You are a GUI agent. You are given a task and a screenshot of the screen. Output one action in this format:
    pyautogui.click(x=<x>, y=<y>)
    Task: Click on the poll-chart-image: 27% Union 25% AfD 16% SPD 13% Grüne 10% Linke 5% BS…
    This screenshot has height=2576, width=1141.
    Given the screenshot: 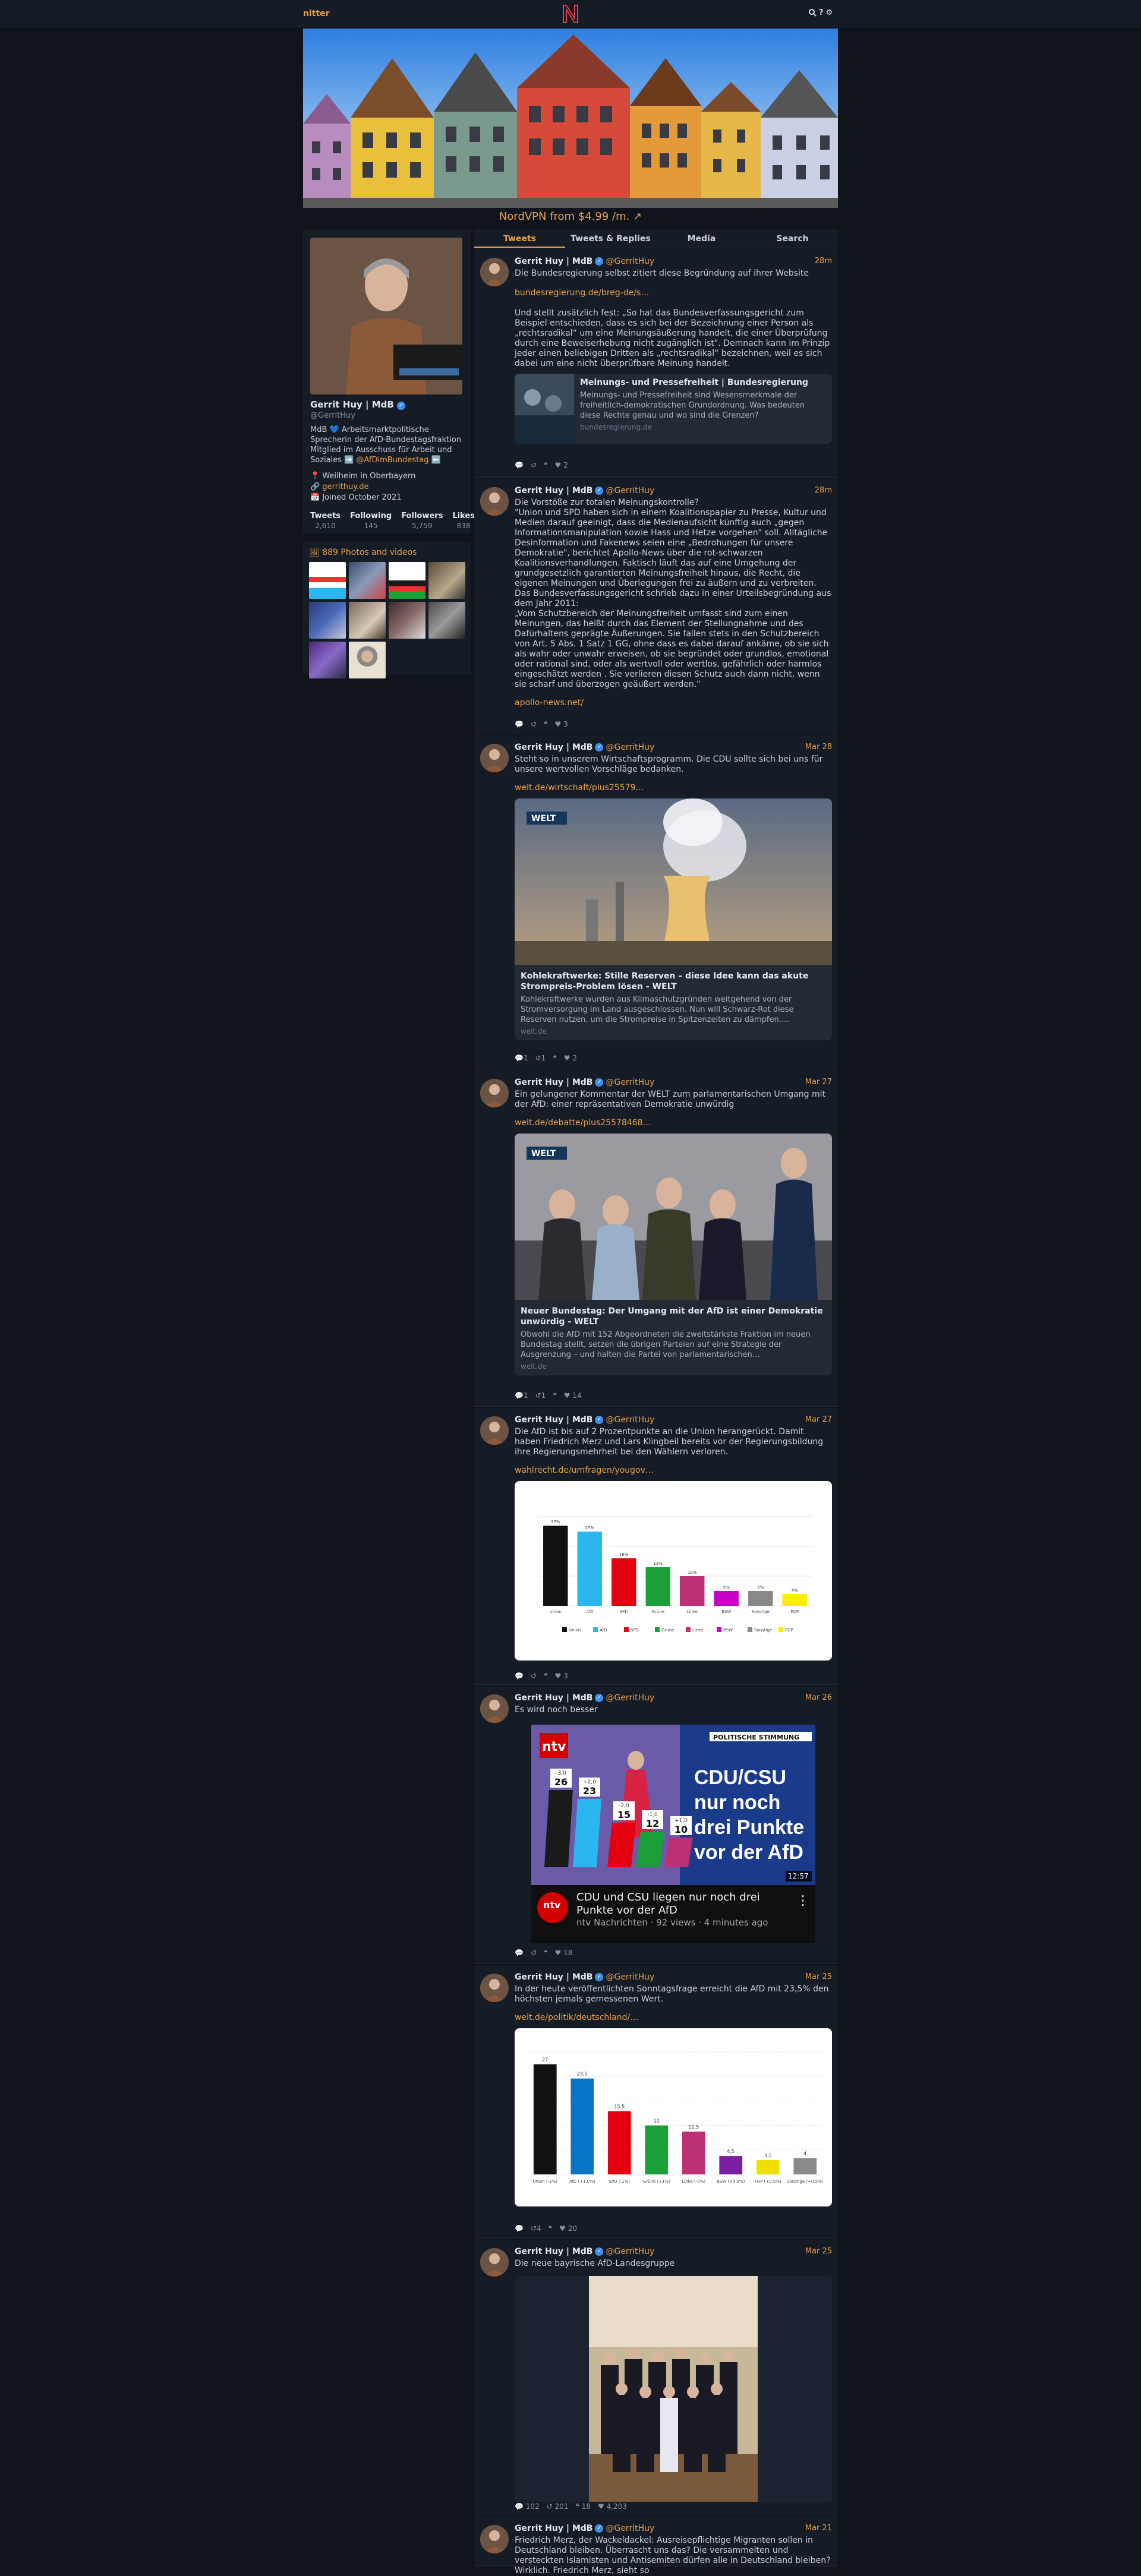 What is the action you would take?
    pyautogui.click(x=673, y=1570)
    